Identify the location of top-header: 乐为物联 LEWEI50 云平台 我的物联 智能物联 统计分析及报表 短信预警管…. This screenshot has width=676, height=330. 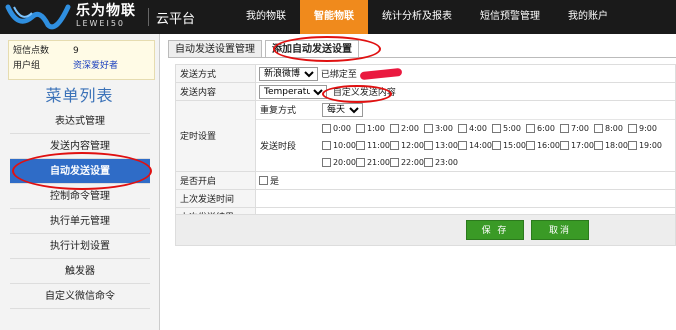
(338, 17).